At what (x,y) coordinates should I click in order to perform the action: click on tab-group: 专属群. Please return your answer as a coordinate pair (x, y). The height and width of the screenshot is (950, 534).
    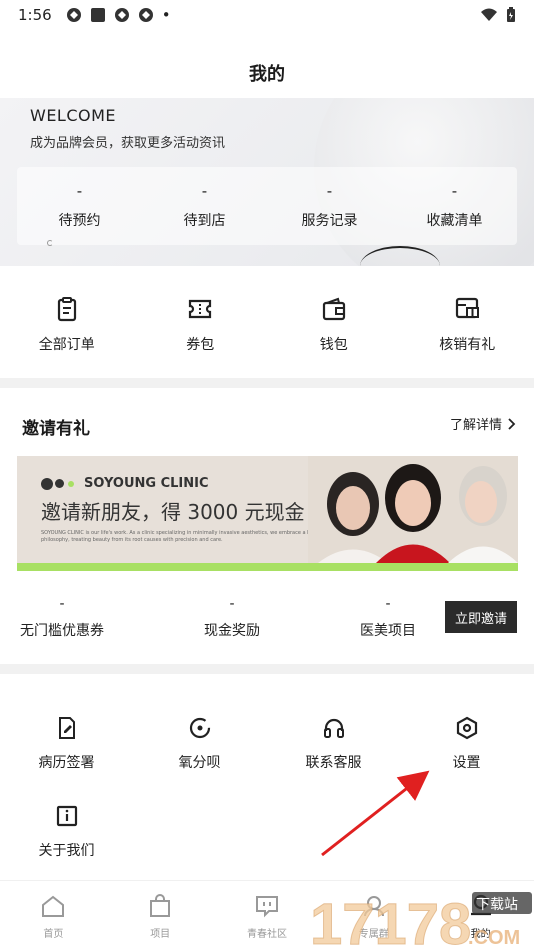
    Looking at the image, I should click on (373, 915).